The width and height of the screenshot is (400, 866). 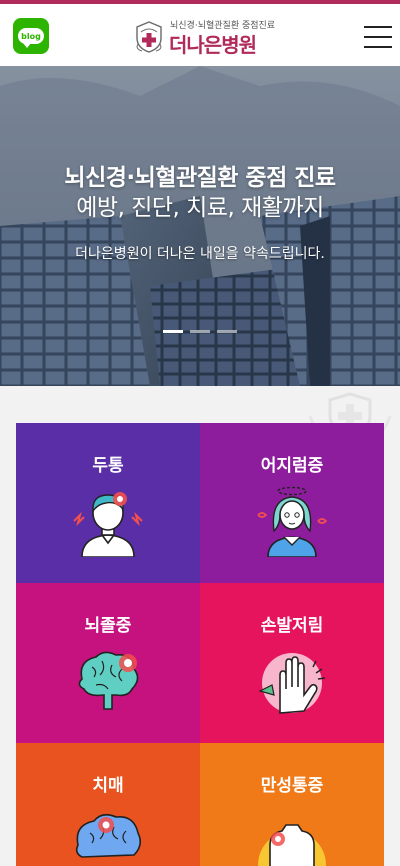 I want to click on logo-name: 더나은병원, so click(x=213, y=45).